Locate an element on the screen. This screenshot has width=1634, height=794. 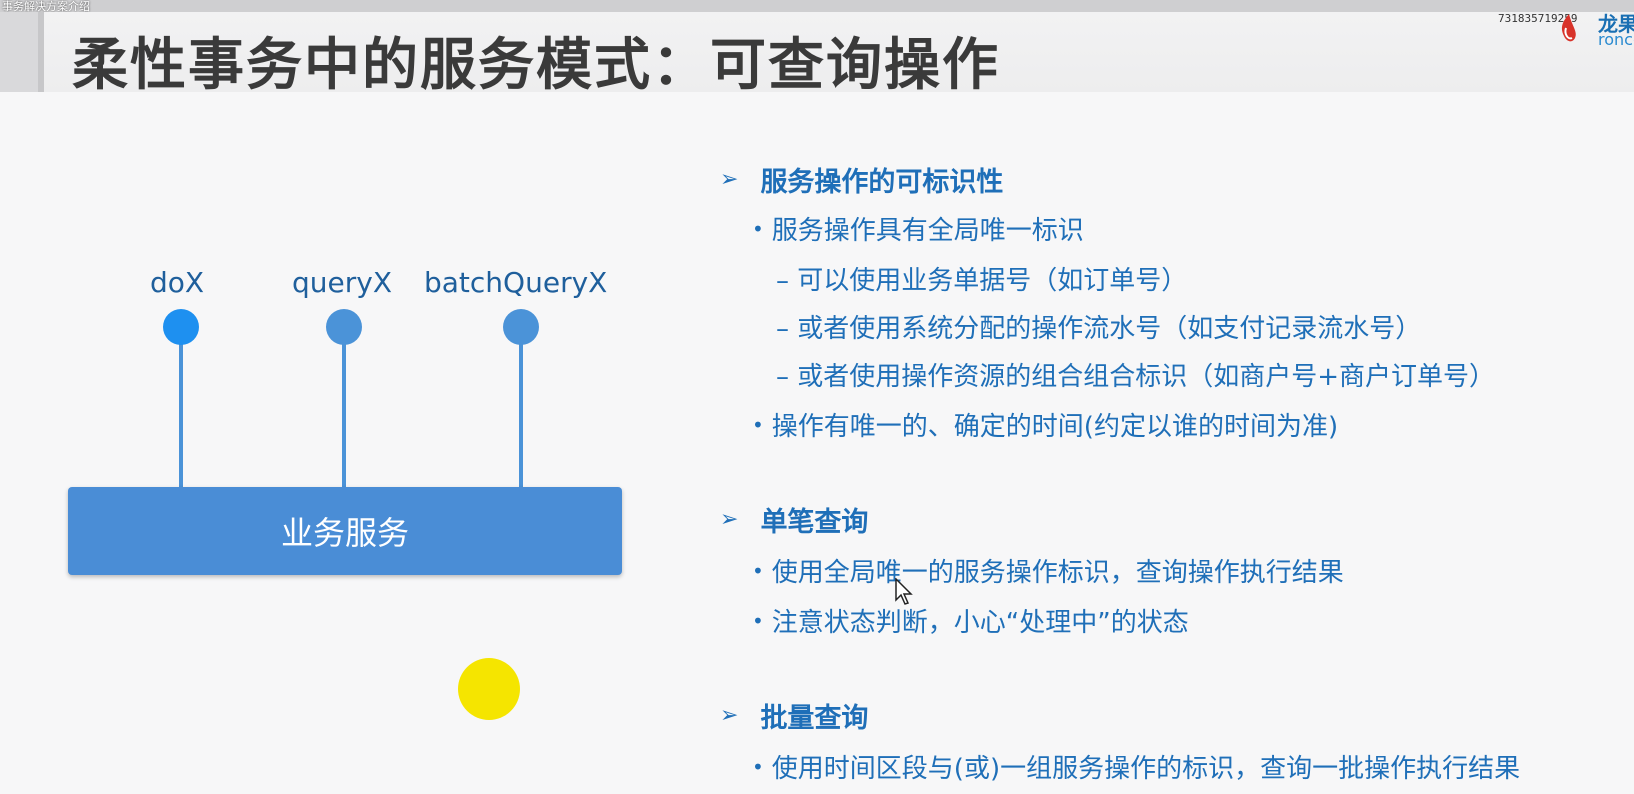
section-heading: ➢ 批量查询 is located at coordinates (794, 715).